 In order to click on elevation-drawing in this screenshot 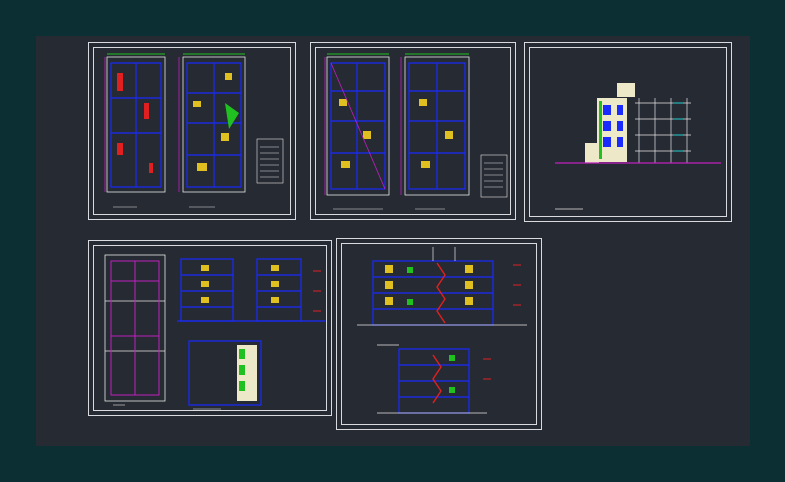, I will do `click(638, 146)`.